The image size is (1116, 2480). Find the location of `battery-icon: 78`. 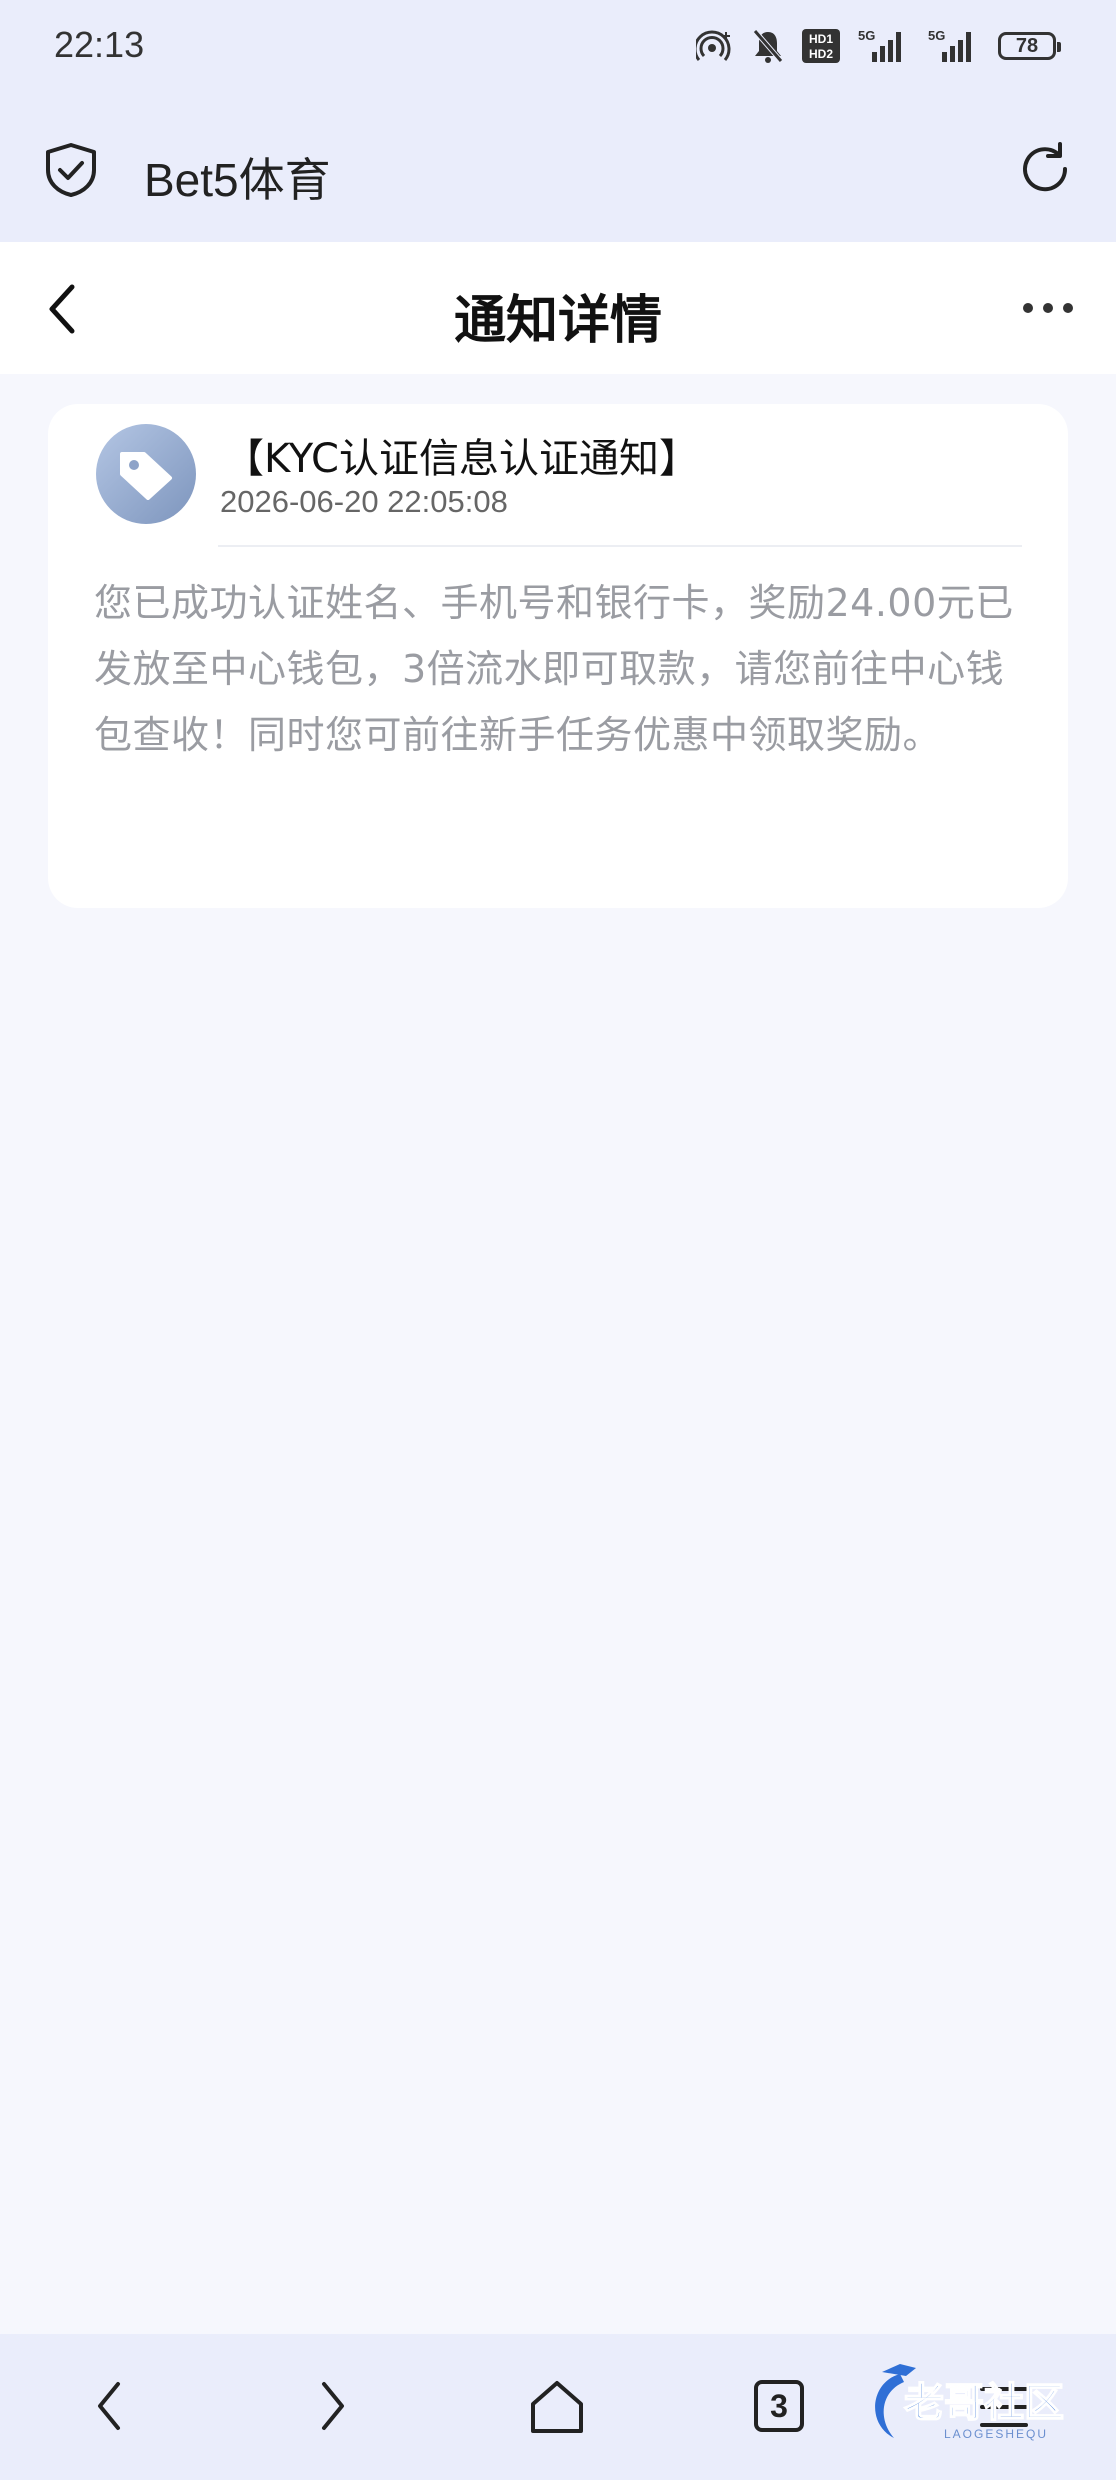

battery-icon: 78 is located at coordinates (1029, 46).